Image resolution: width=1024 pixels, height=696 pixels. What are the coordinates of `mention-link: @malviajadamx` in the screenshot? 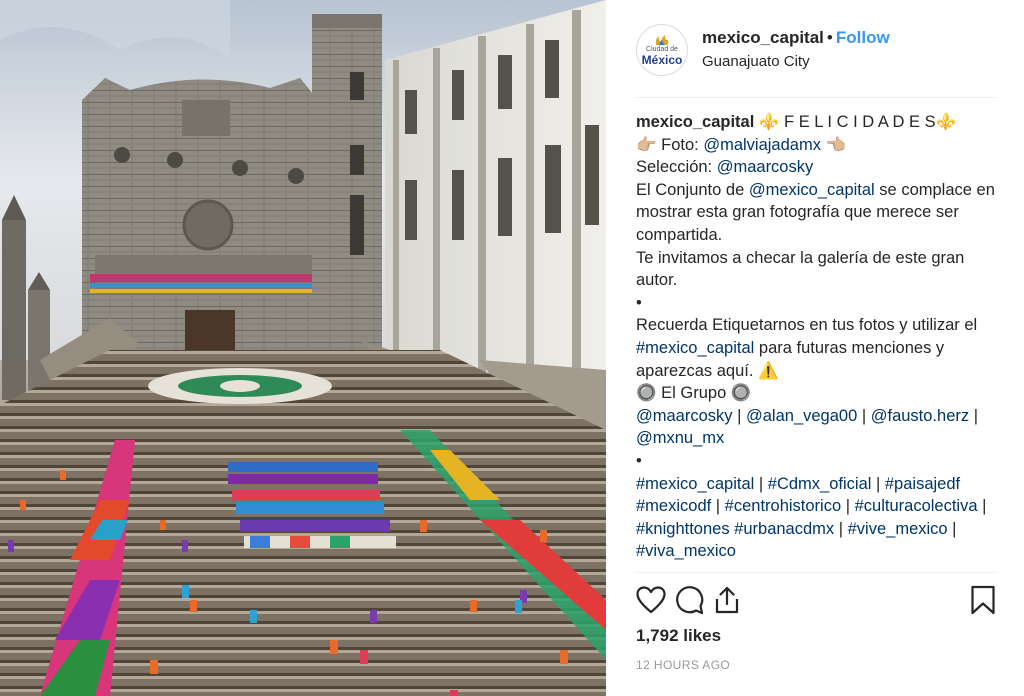 It's located at (762, 145).